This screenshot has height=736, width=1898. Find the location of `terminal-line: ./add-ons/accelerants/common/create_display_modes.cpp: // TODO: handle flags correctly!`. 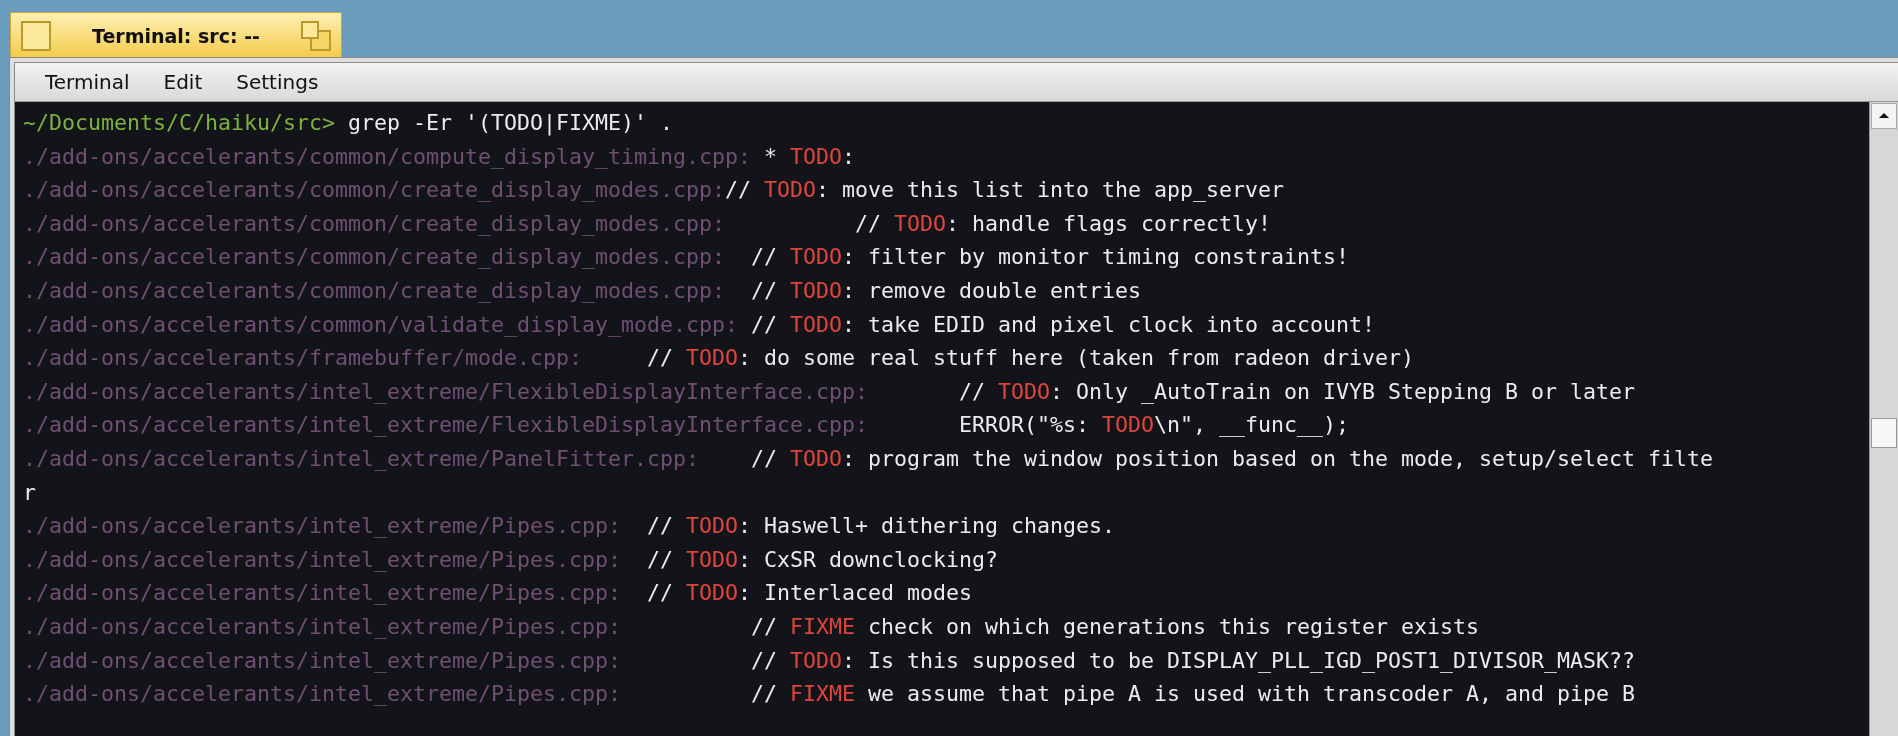

terminal-line: ./add-ons/accelerants/common/create_display_modes.cpp: // TODO: handle flags correctly! is located at coordinates (648, 223).